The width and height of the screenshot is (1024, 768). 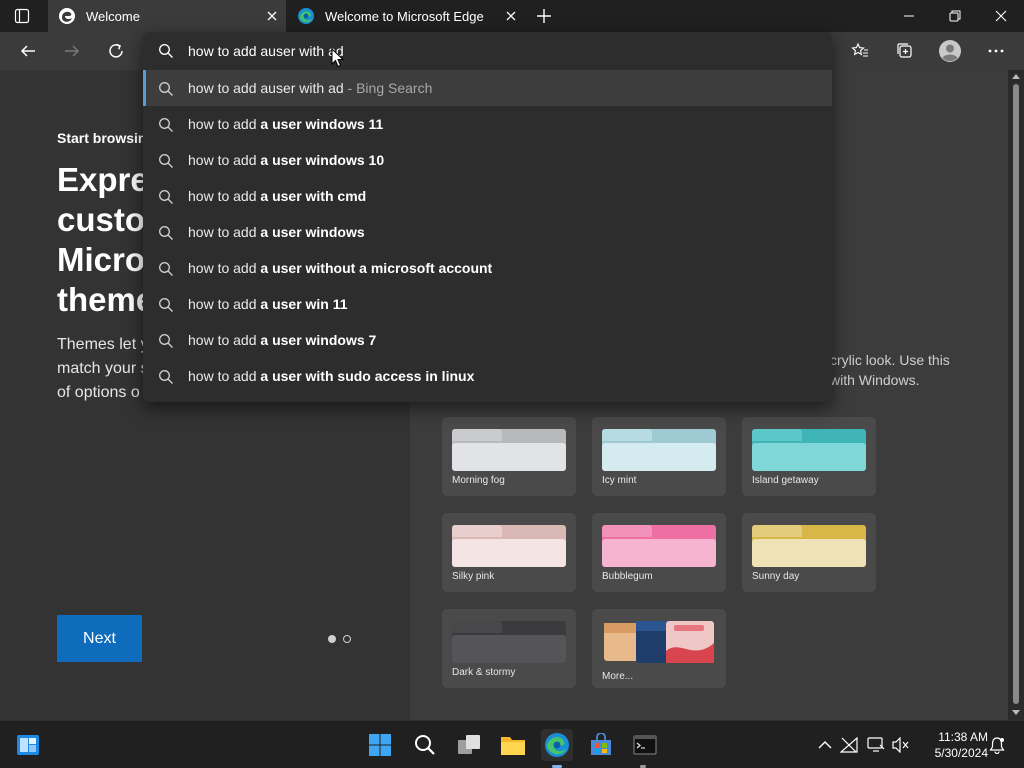 What do you see at coordinates (388, 88) in the screenshot?
I see `suggestion-source: - Bing Search` at bounding box center [388, 88].